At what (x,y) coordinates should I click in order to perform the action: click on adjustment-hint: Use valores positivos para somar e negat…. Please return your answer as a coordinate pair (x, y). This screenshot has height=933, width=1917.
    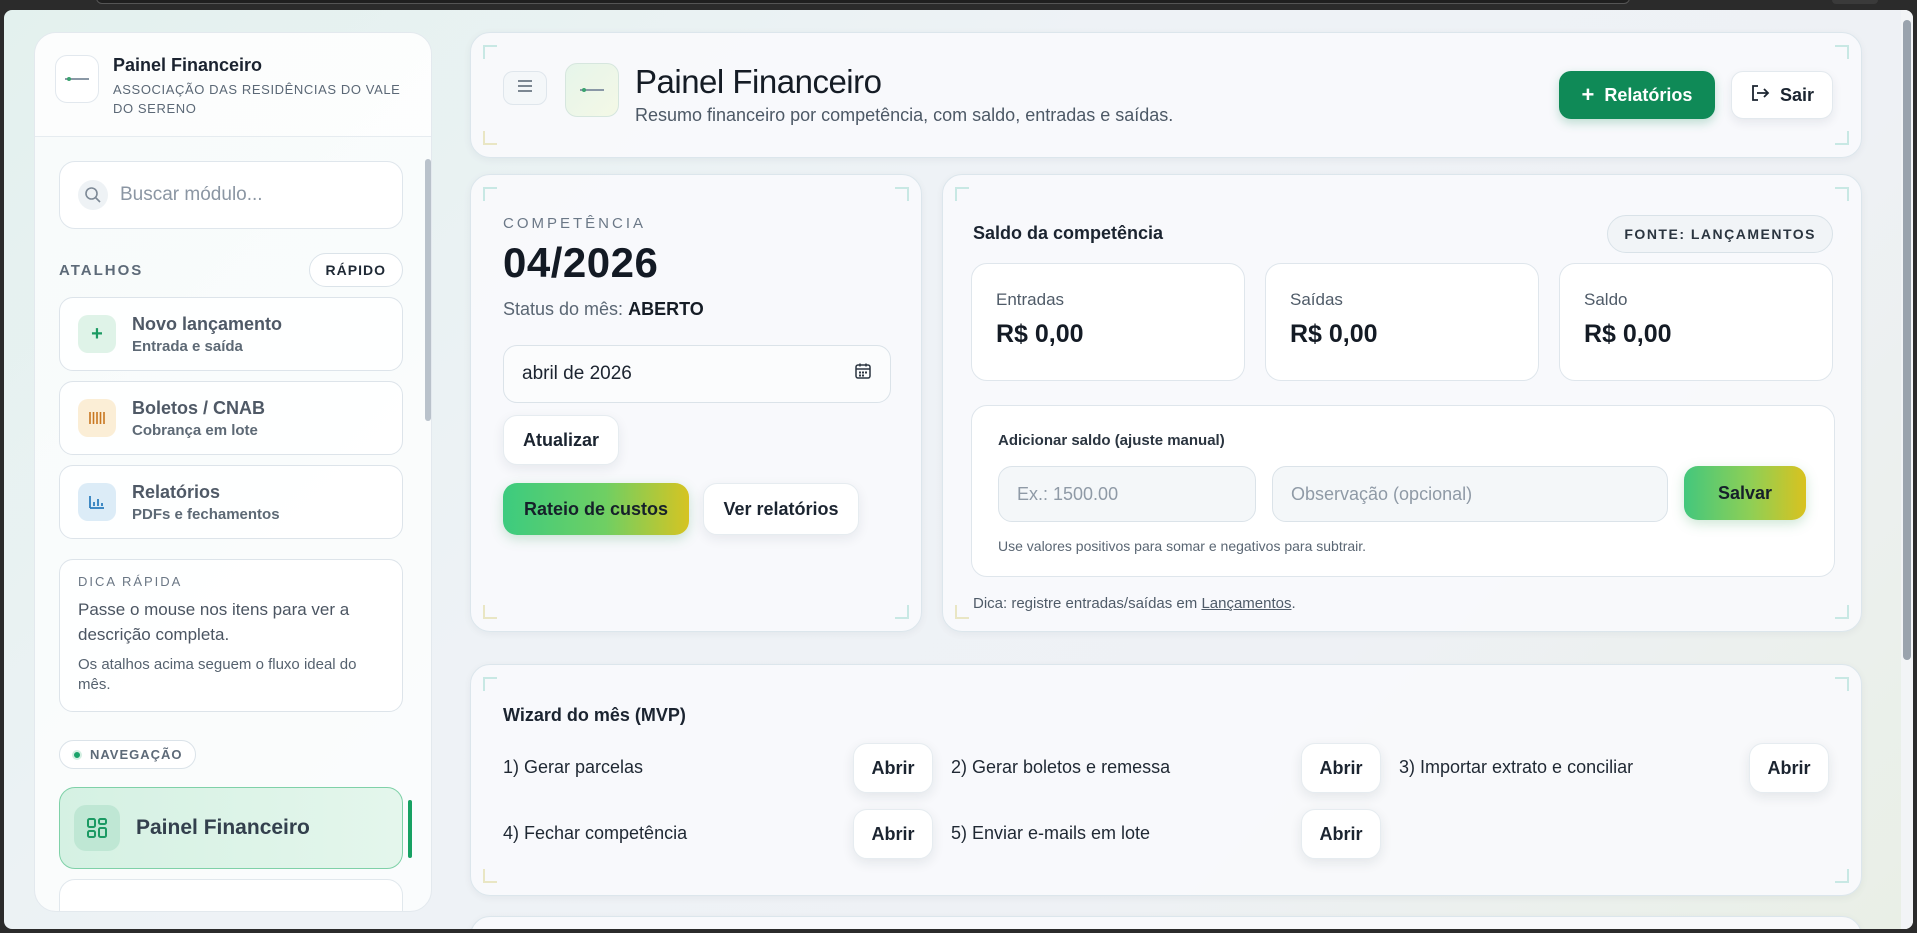
    Looking at the image, I should click on (1182, 546).